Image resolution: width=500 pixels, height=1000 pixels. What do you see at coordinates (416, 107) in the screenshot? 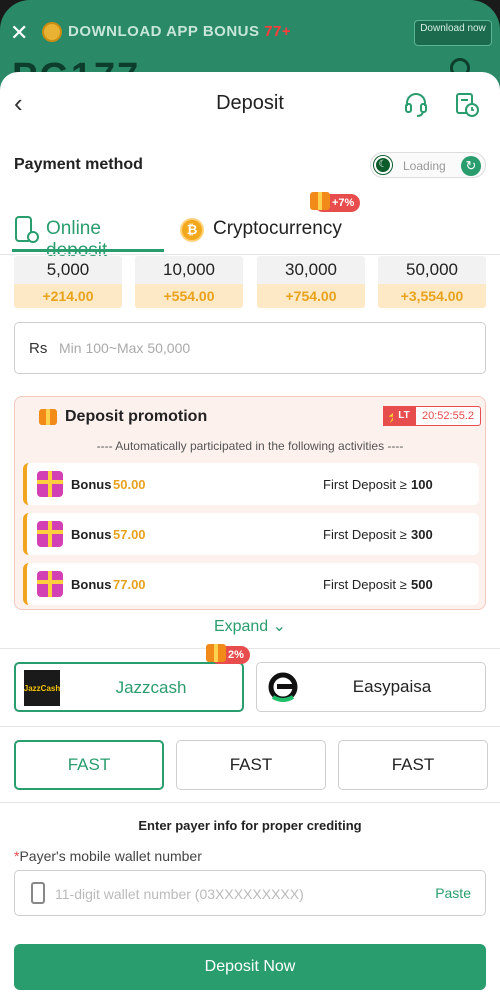
I see `customer-service-icon` at bounding box center [416, 107].